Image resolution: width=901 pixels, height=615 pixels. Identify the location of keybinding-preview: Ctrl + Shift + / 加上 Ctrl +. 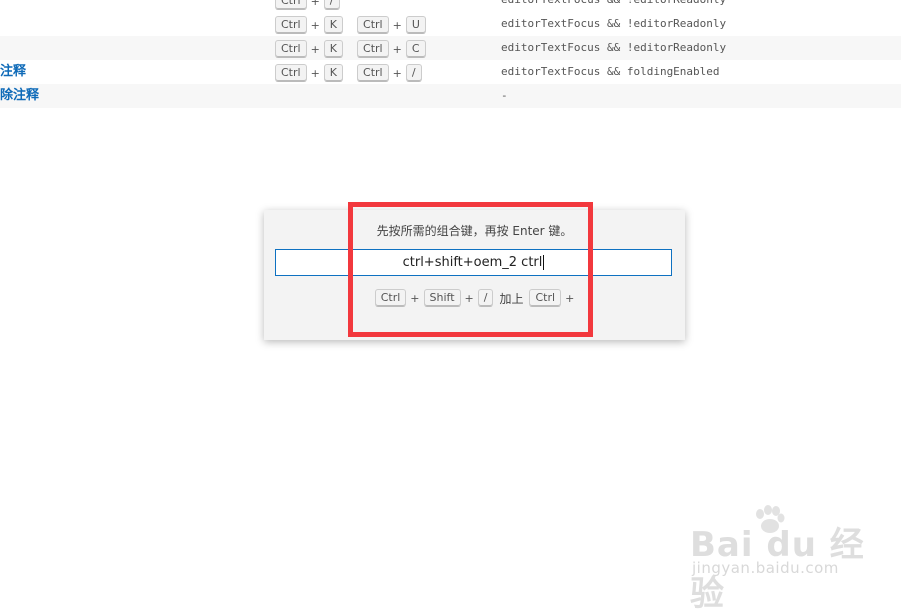
(474, 298).